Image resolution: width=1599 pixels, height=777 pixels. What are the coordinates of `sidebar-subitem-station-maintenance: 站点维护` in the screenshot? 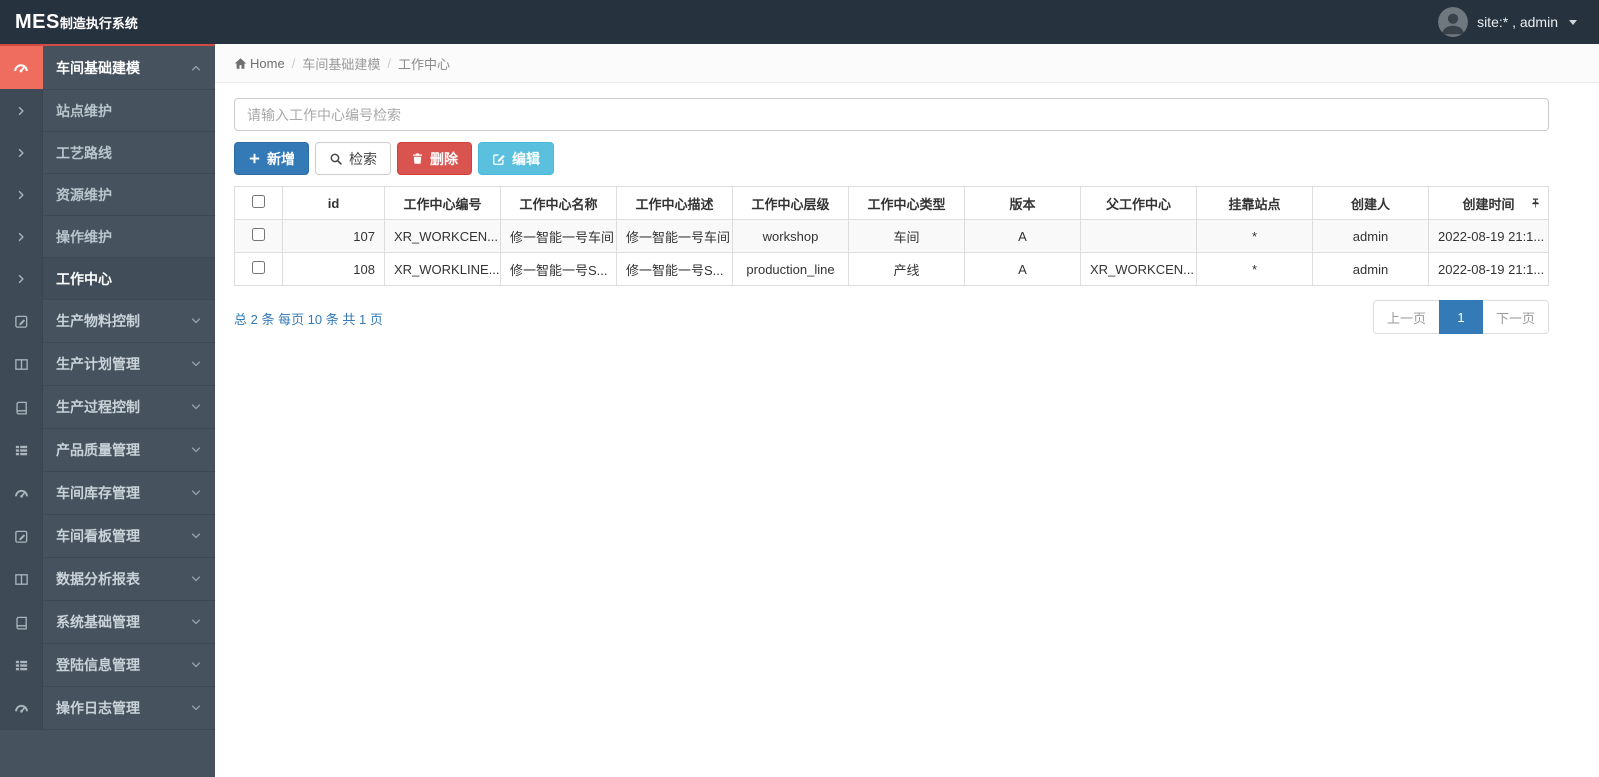 It's located at (107, 111).